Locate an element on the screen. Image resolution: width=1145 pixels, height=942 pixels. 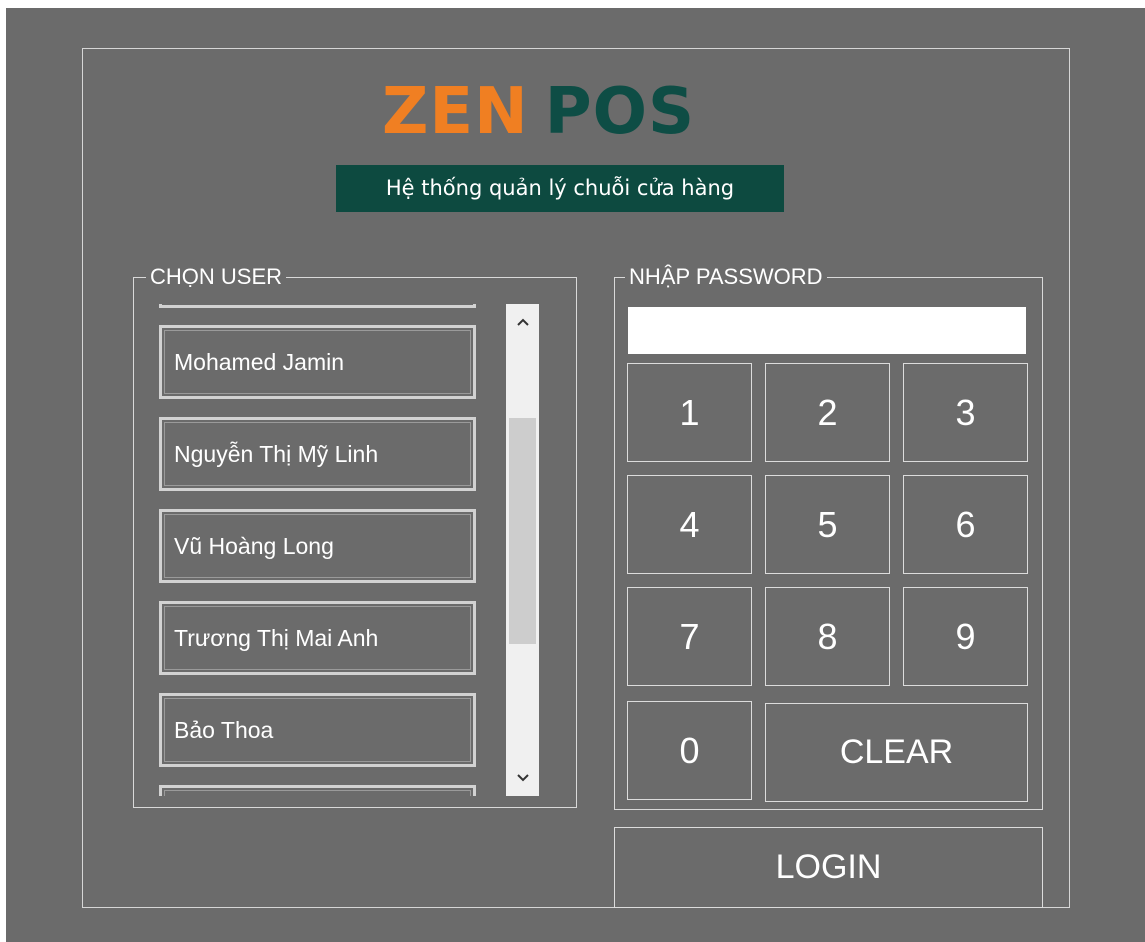
user-item: Bảo Thoa is located at coordinates (317, 730).